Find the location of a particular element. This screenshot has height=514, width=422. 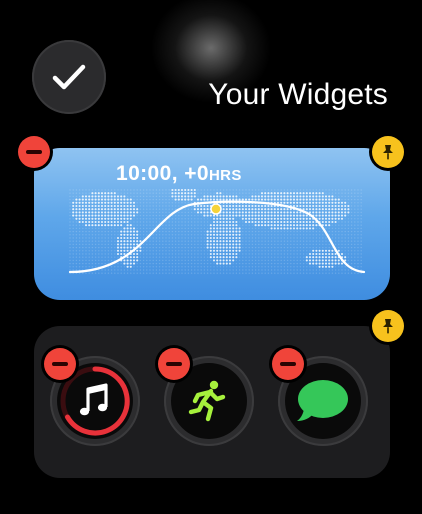

checkmark-icon is located at coordinates (69, 77).